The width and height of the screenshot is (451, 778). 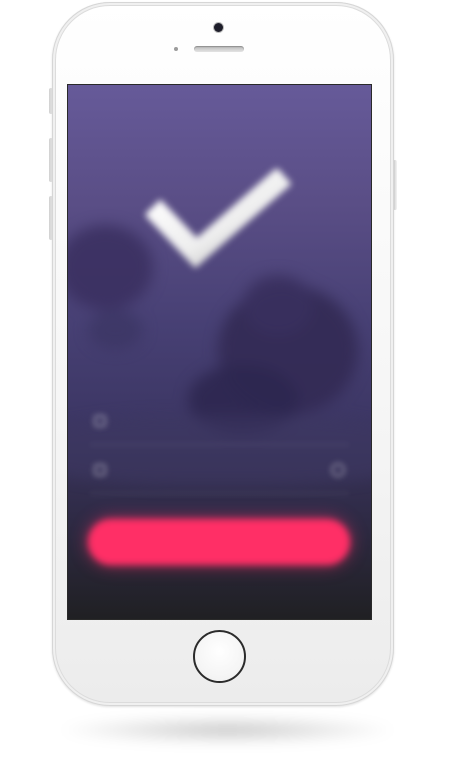 What do you see at coordinates (278, 305) in the screenshot?
I see `tree-right-top-shape` at bounding box center [278, 305].